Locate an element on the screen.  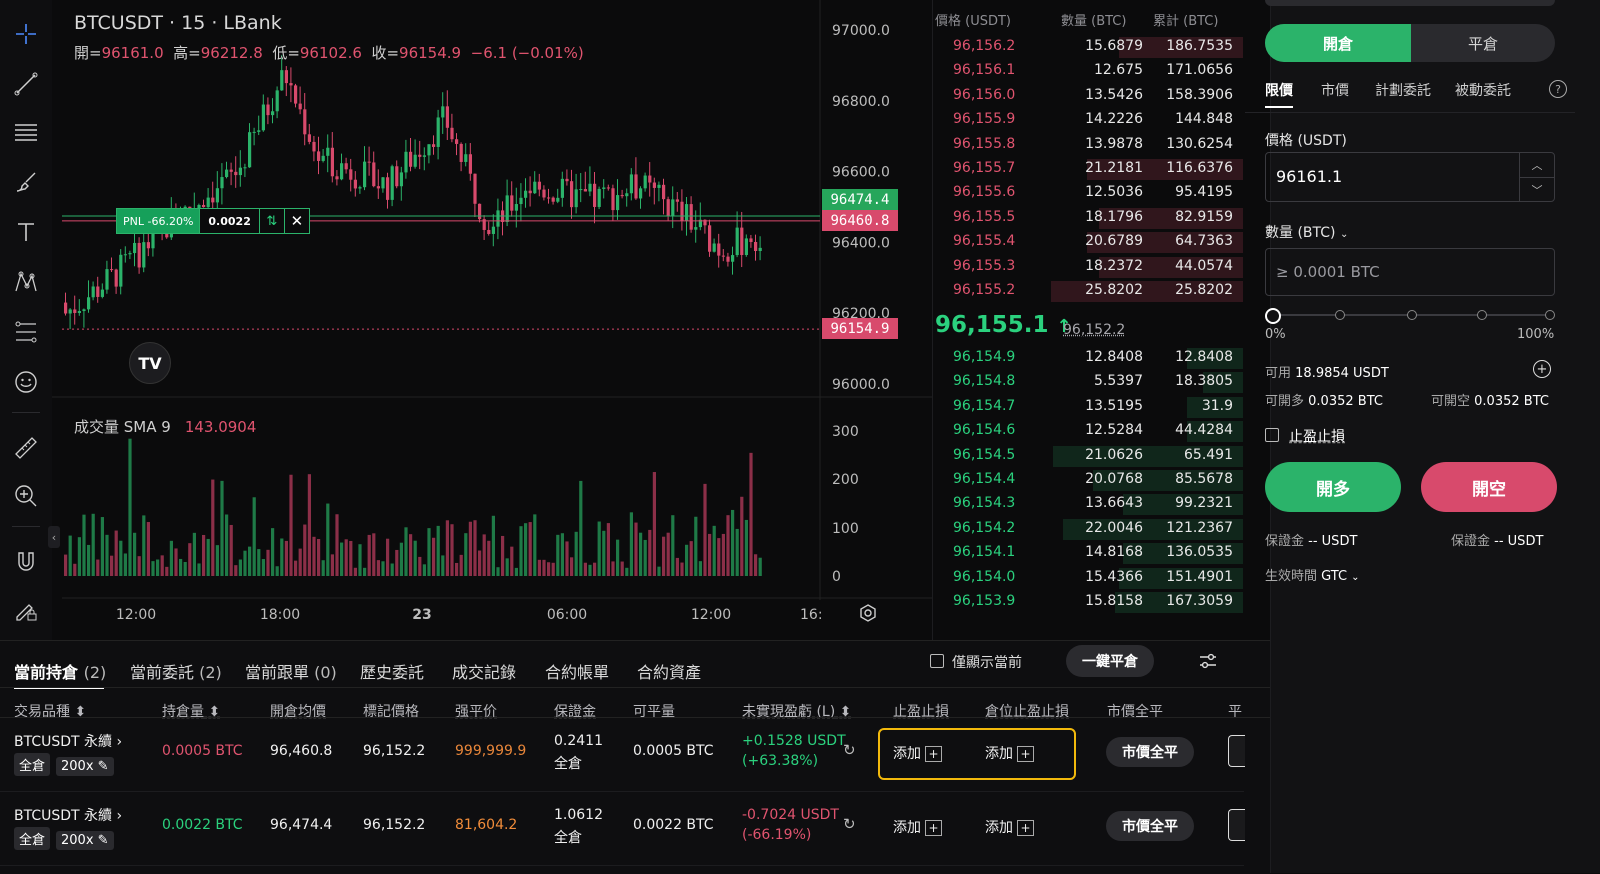
add-tpsl-button: 添加 + is located at coordinates (917, 827).